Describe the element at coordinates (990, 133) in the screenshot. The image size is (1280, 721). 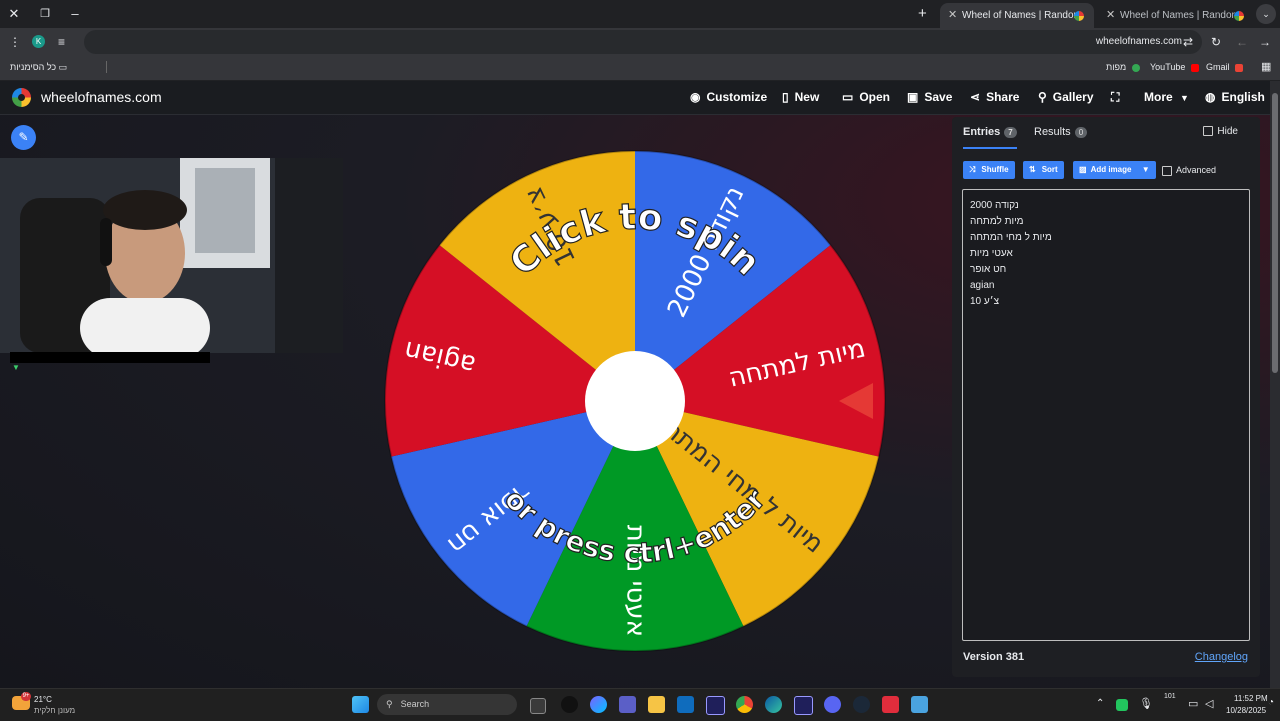
I see `tab-entries: Entries 7` at that location.